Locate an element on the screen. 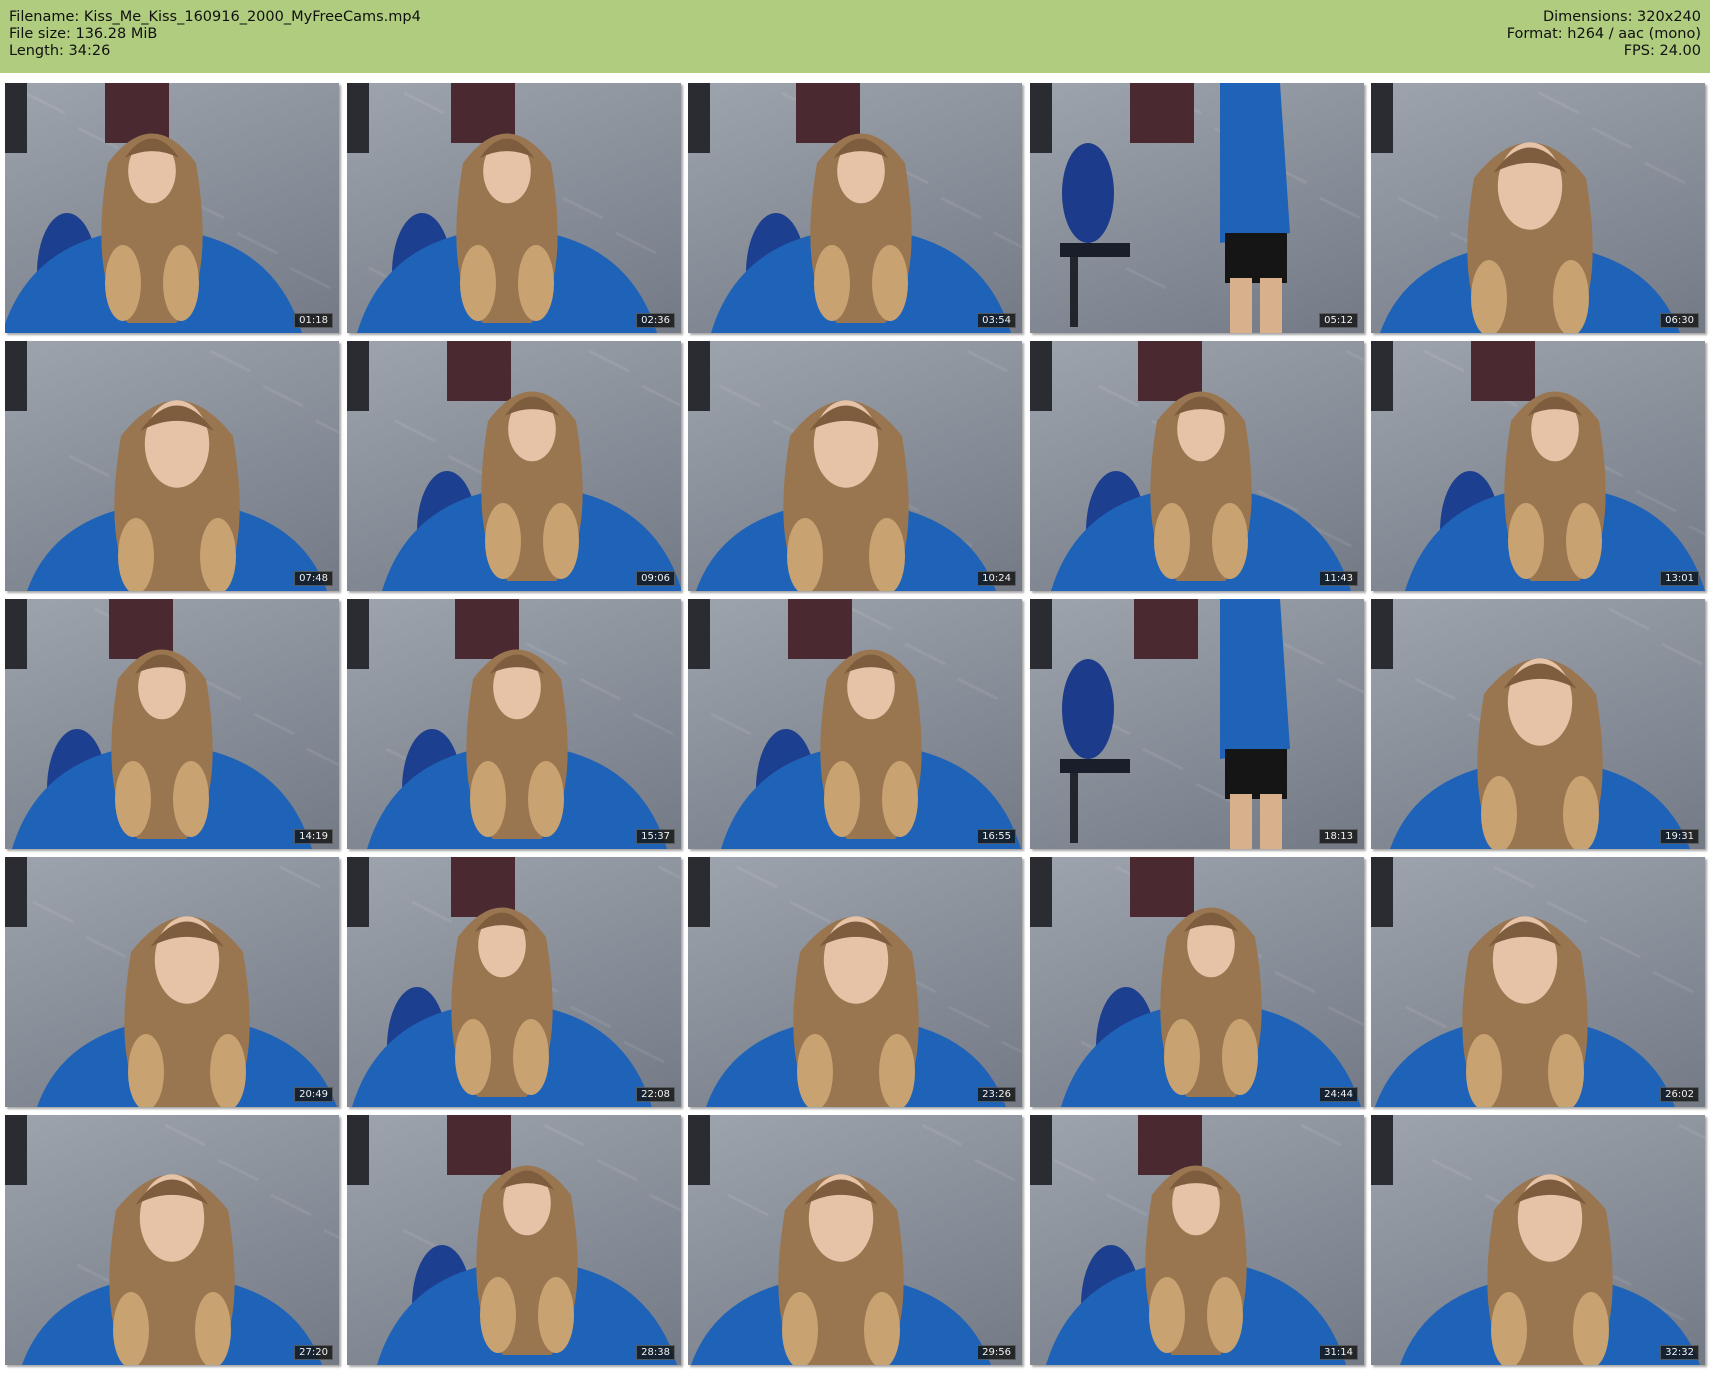 The height and width of the screenshot is (1373, 1710). fps-text: FPS: 24.00 is located at coordinates (1662, 51).